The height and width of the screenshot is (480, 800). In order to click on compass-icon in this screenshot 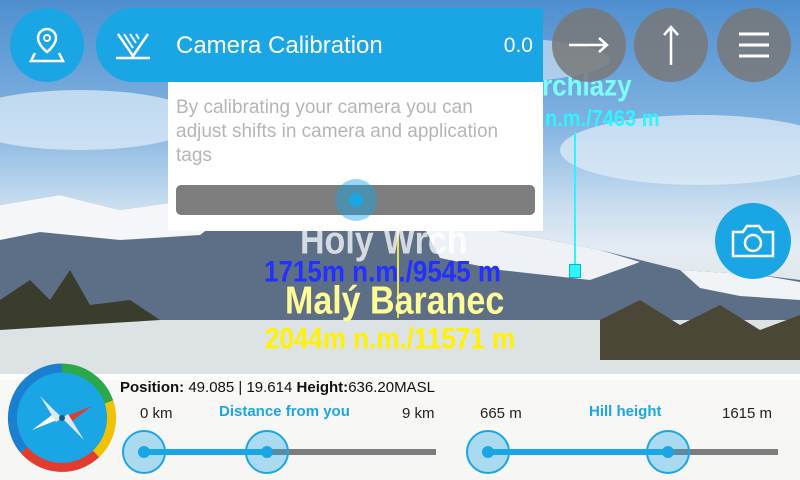, I will do `click(62, 418)`.